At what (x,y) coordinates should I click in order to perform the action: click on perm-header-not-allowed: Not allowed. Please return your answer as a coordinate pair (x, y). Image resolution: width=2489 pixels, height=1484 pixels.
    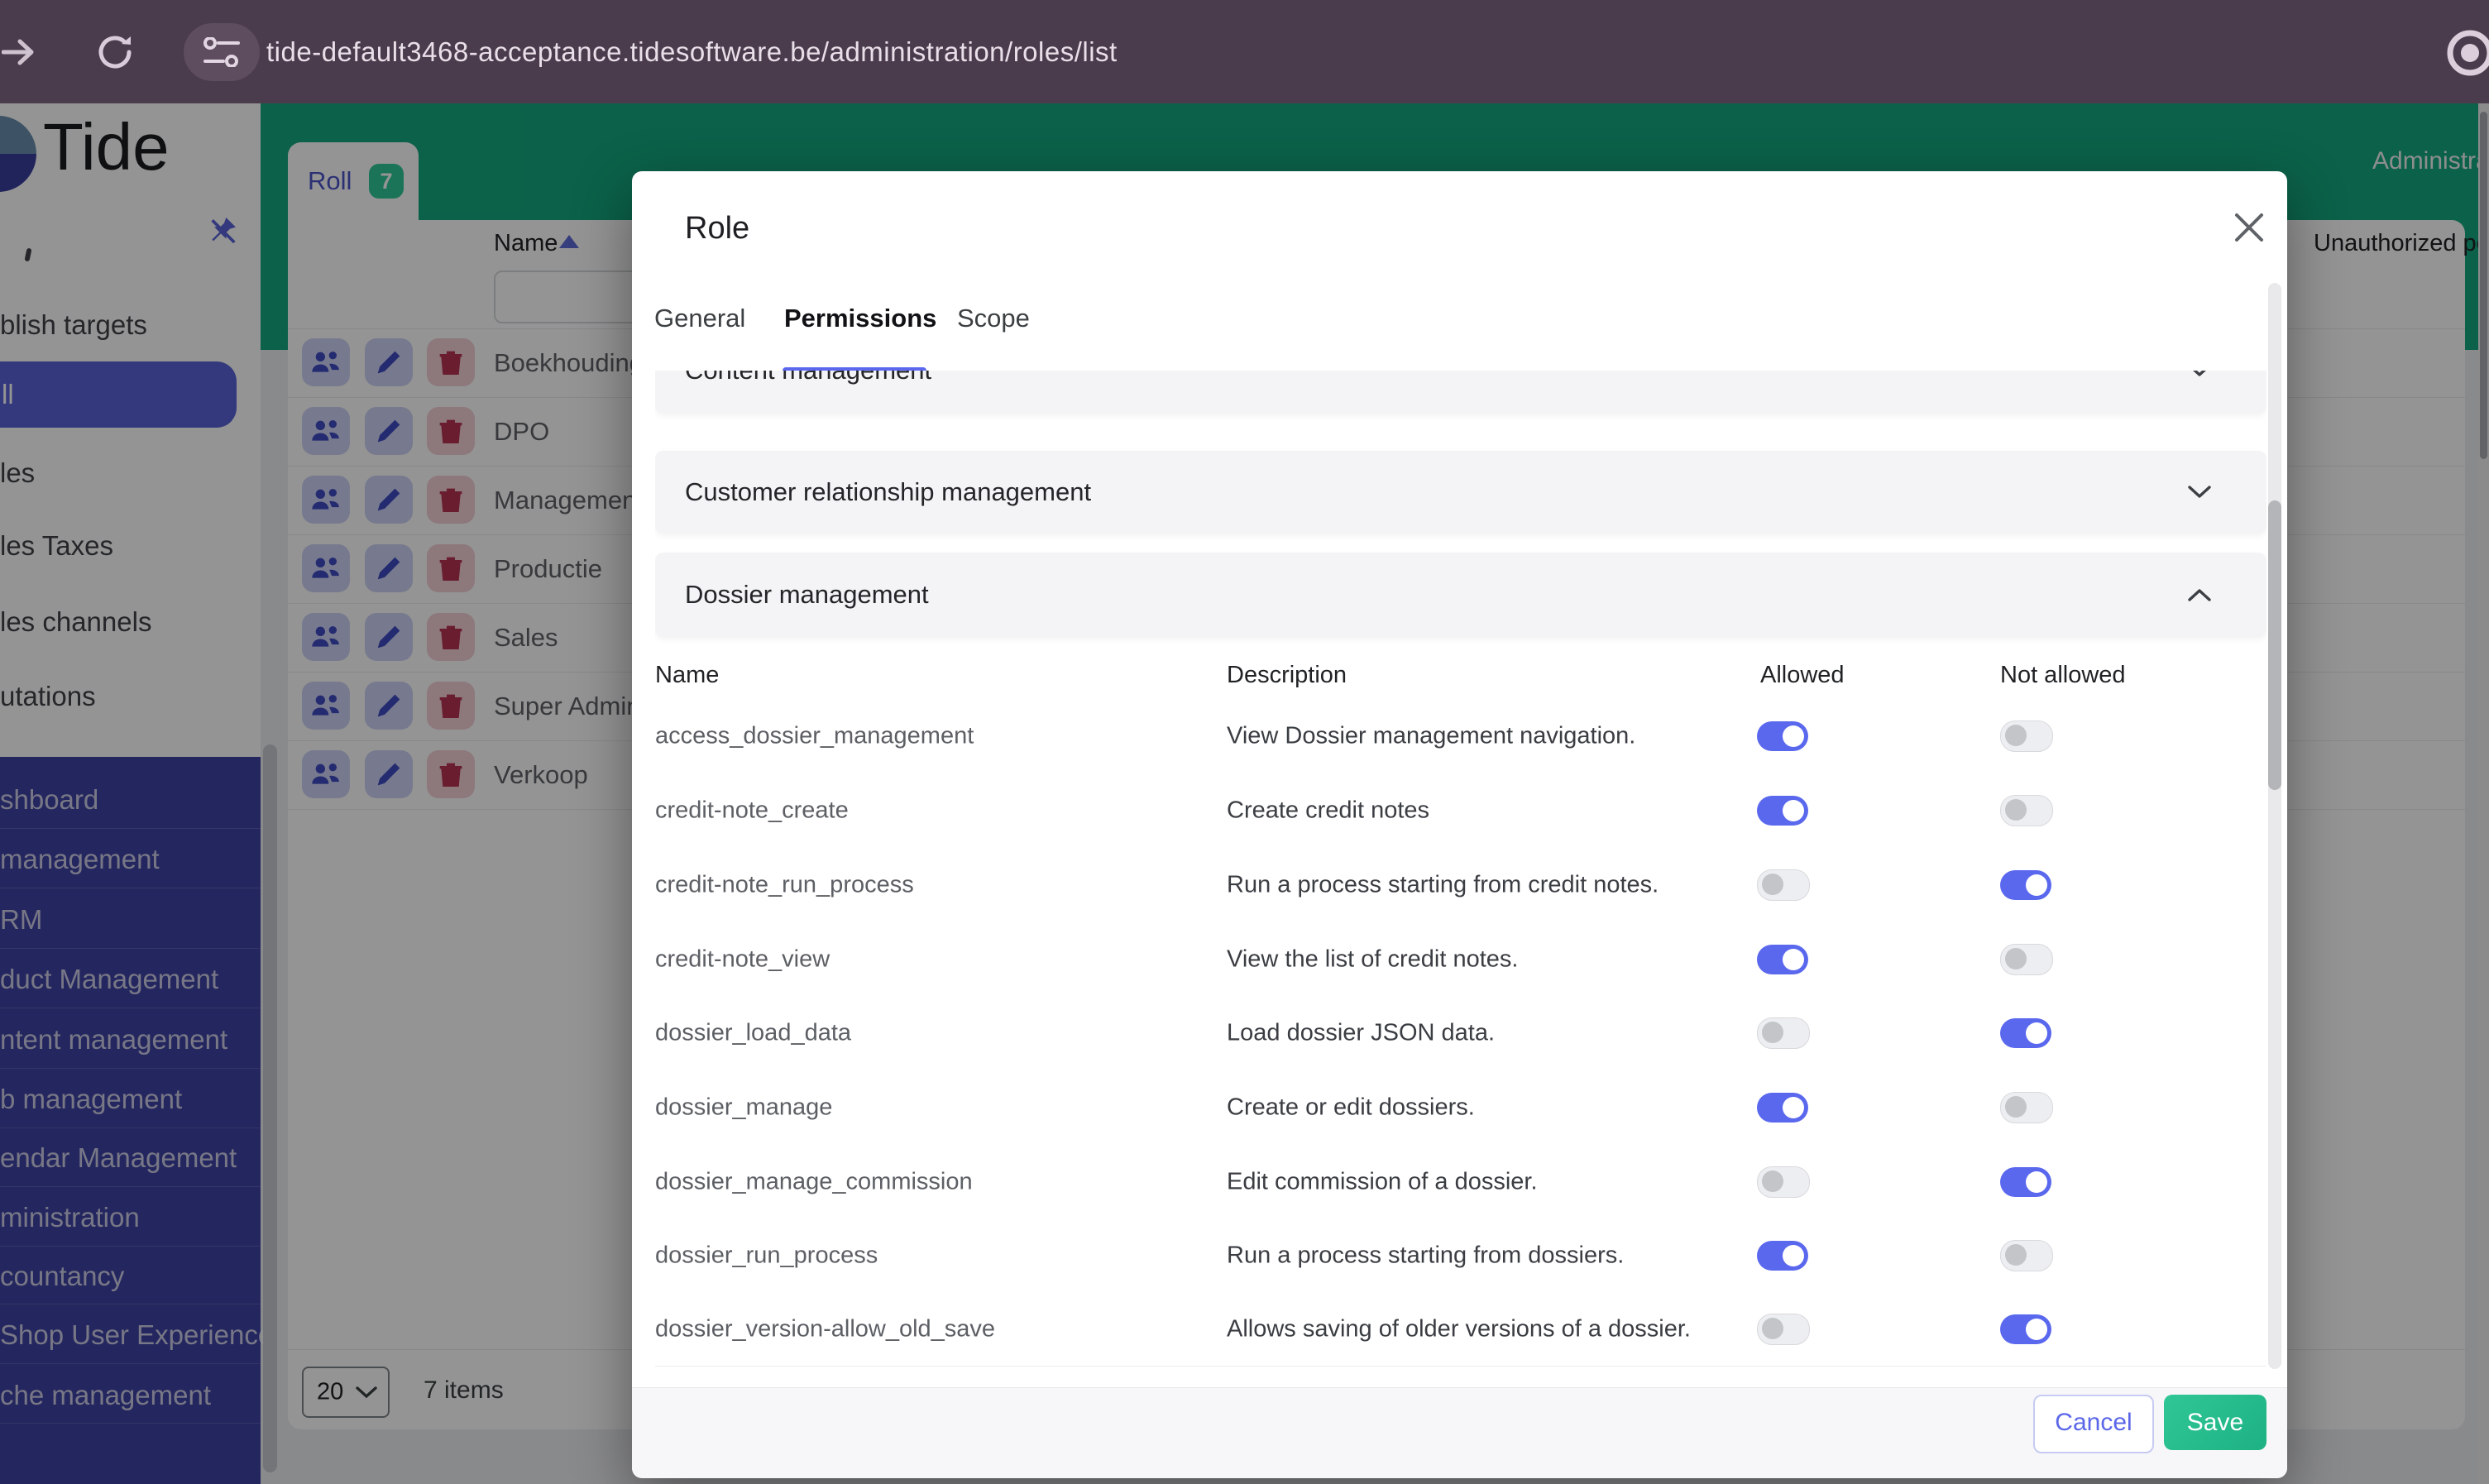
    Looking at the image, I should click on (2063, 675).